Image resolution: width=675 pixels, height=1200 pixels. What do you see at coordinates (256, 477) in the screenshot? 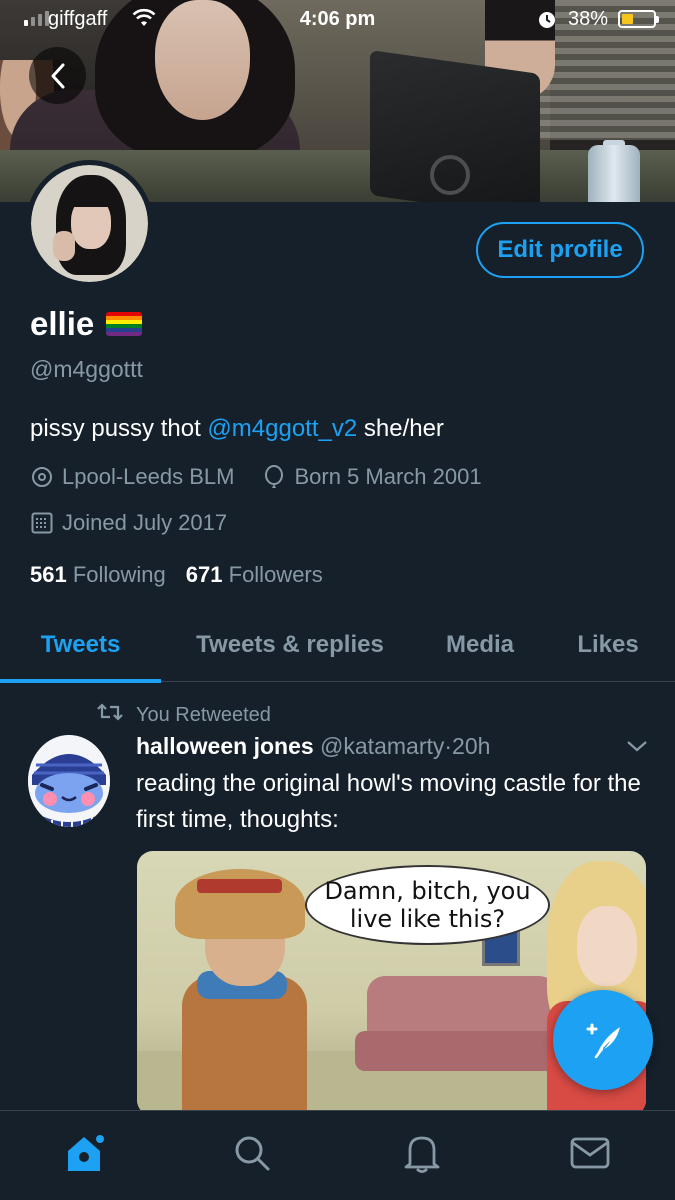
I see `profile-meta-row: Lpool-Leeds BLM Born 5 March 2001` at bounding box center [256, 477].